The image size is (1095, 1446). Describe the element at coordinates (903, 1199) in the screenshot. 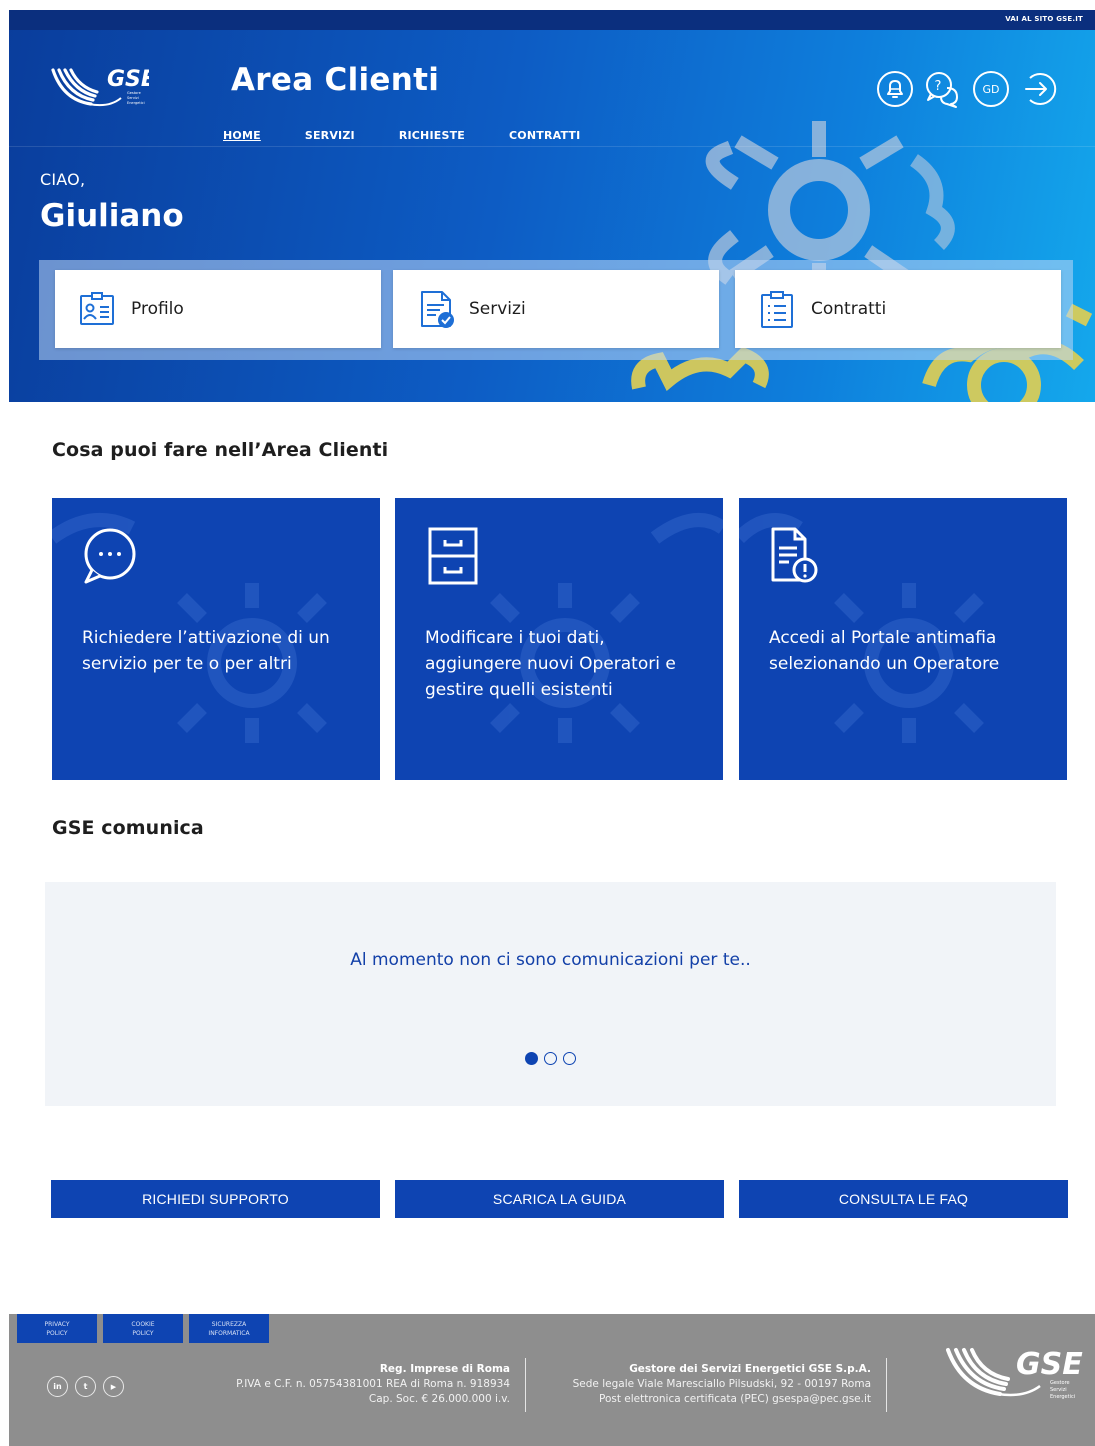

I see `faq-button: CONSULTA LE FAQ` at that location.